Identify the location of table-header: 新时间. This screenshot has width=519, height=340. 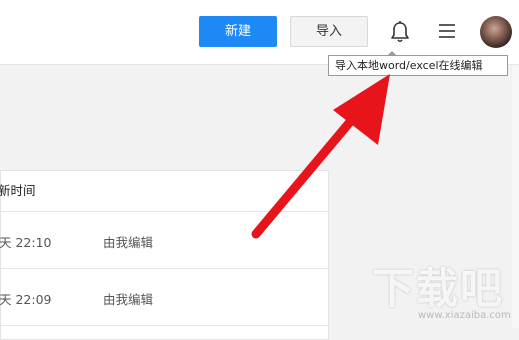
(164, 191).